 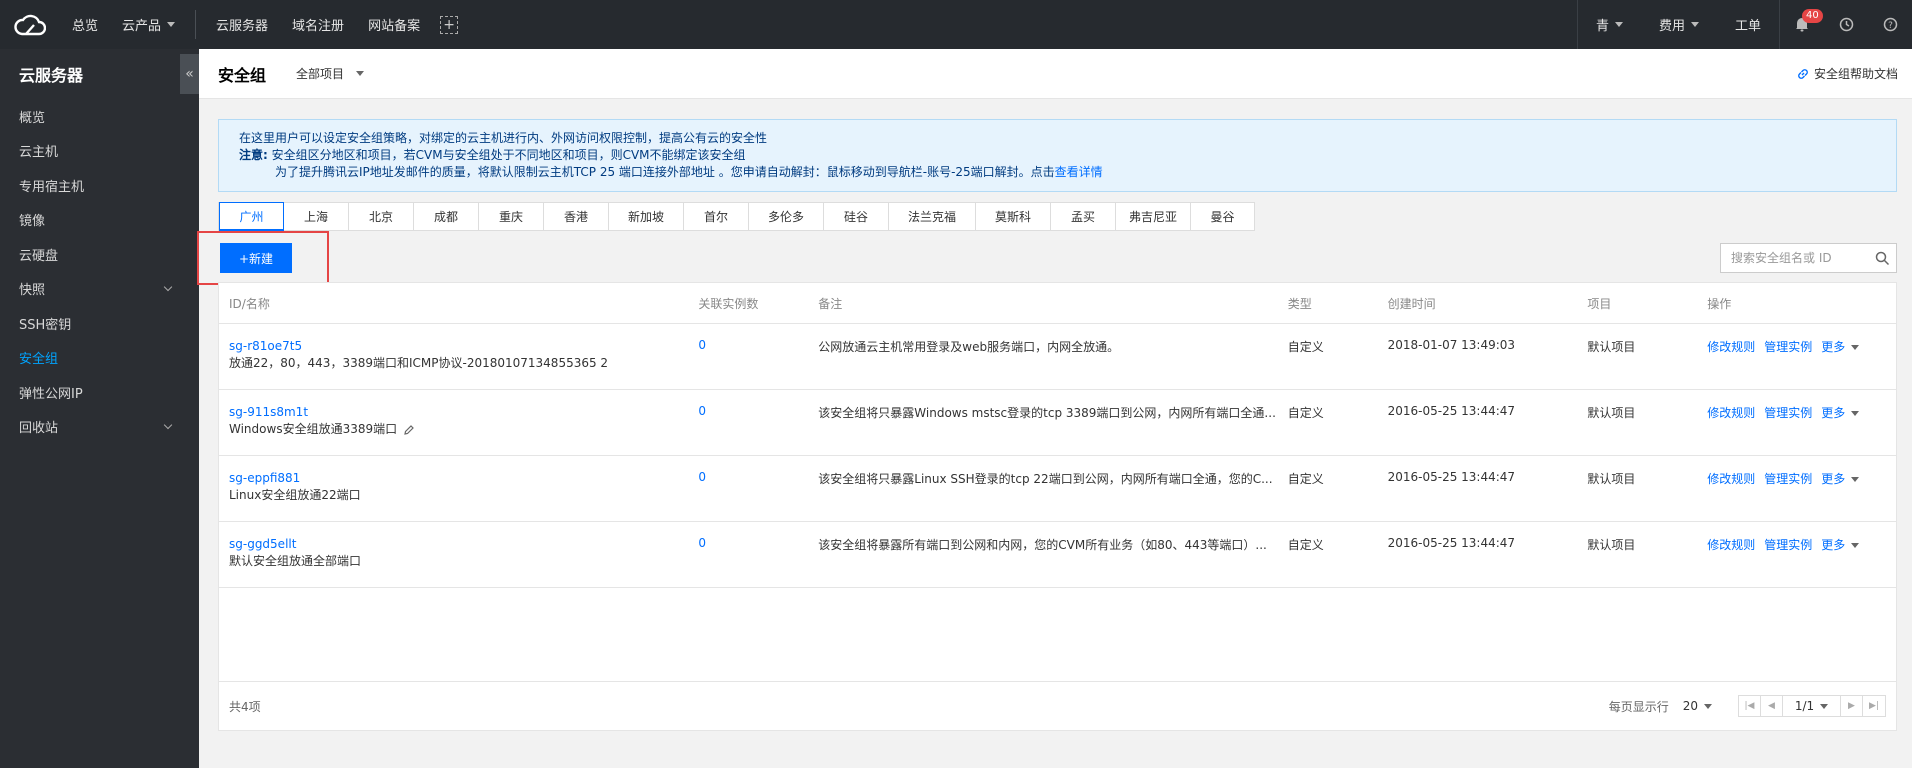 What do you see at coordinates (1847, 73) in the screenshot?
I see `help-doc-link: 安全组帮助文档` at bounding box center [1847, 73].